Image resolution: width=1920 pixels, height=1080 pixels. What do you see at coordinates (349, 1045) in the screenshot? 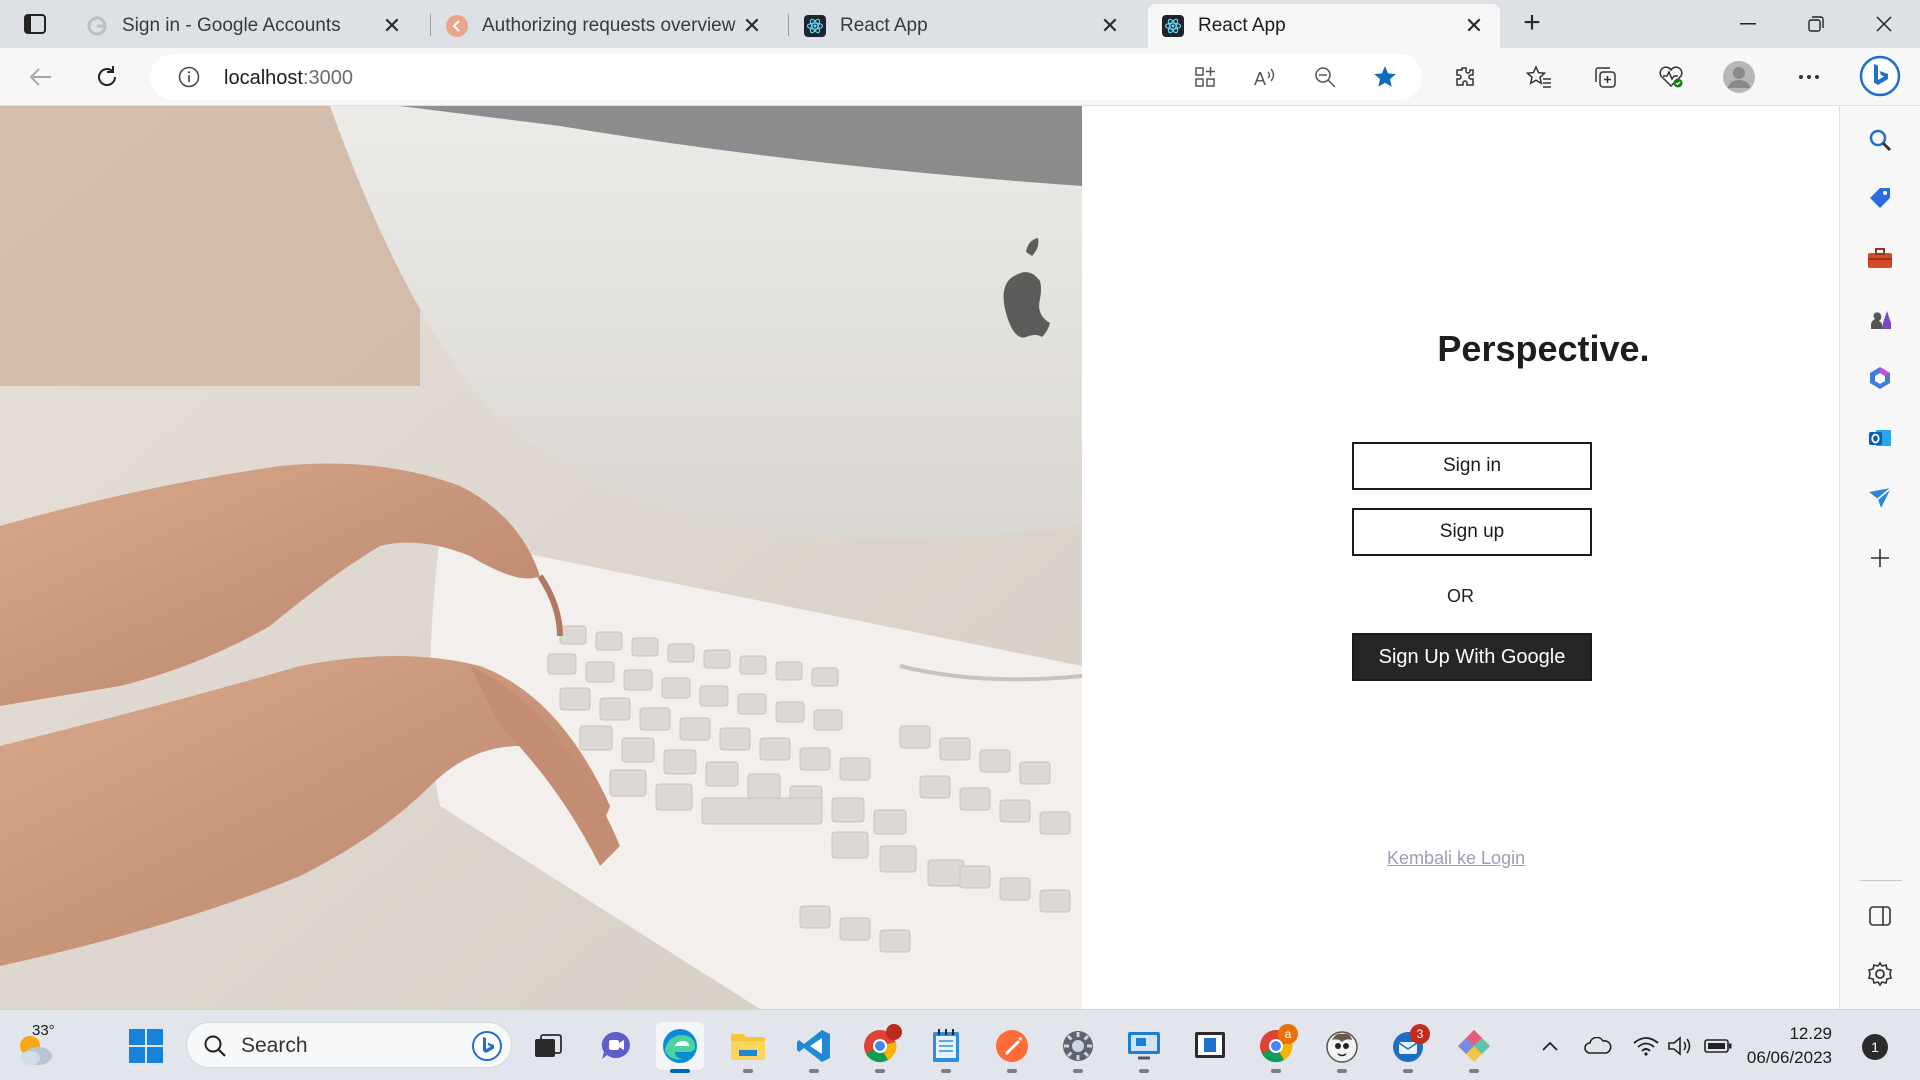
I see `taskbar-search: Search` at bounding box center [349, 1045].